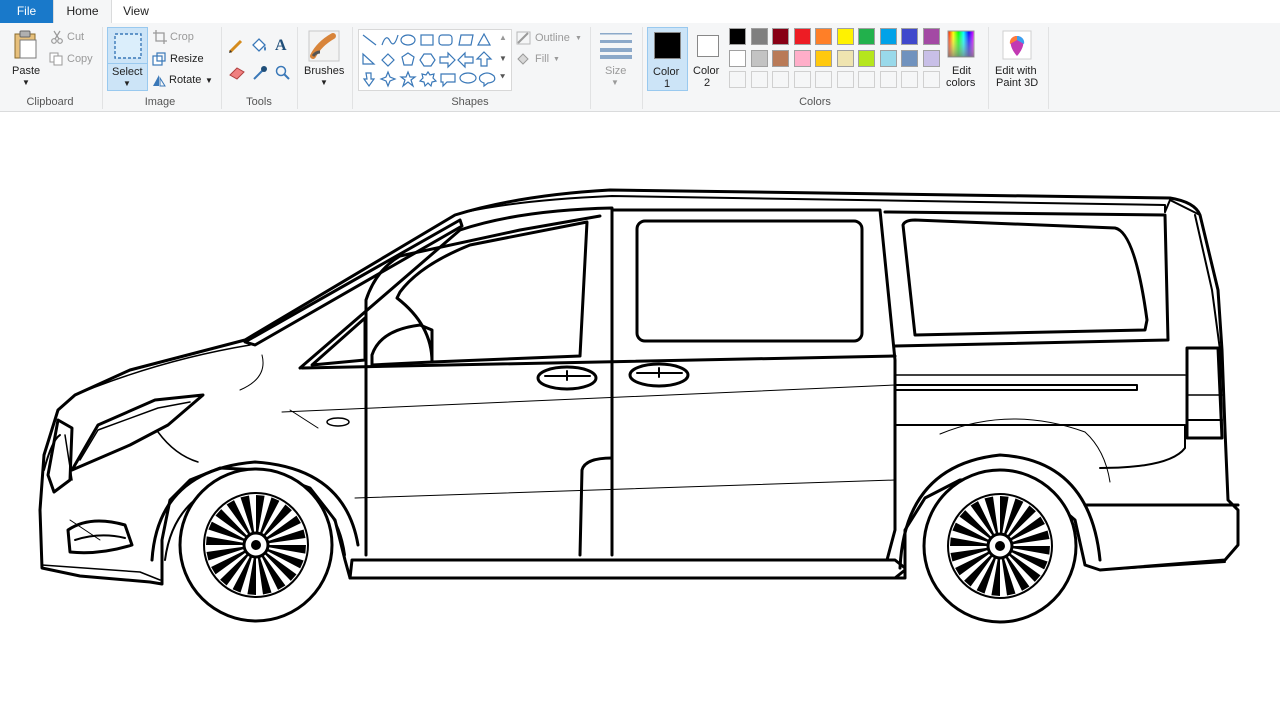  I want to click on text-tool-icon: A, so click(281, 46).